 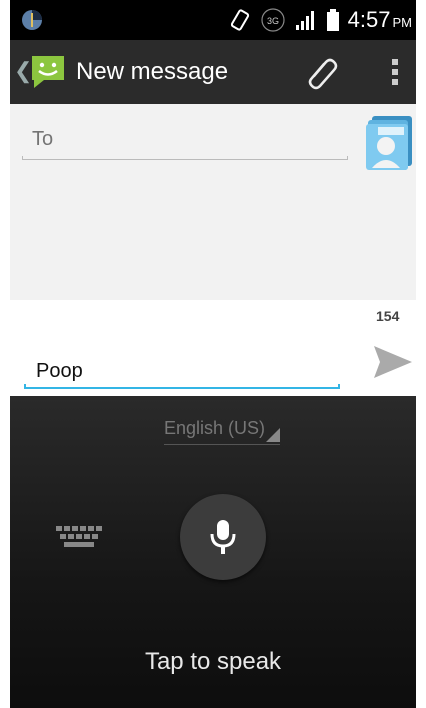 I want to click on send-icon, so click(x=392, y=362).